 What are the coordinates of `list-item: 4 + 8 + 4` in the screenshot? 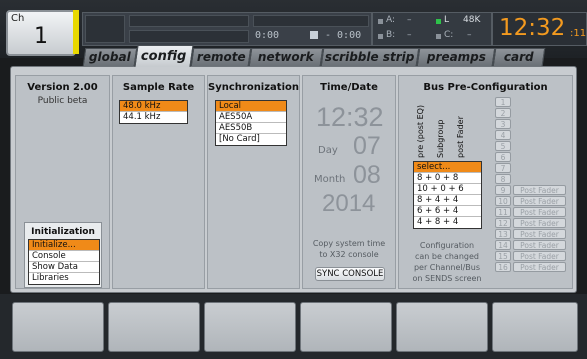 It's located at (447, 222).